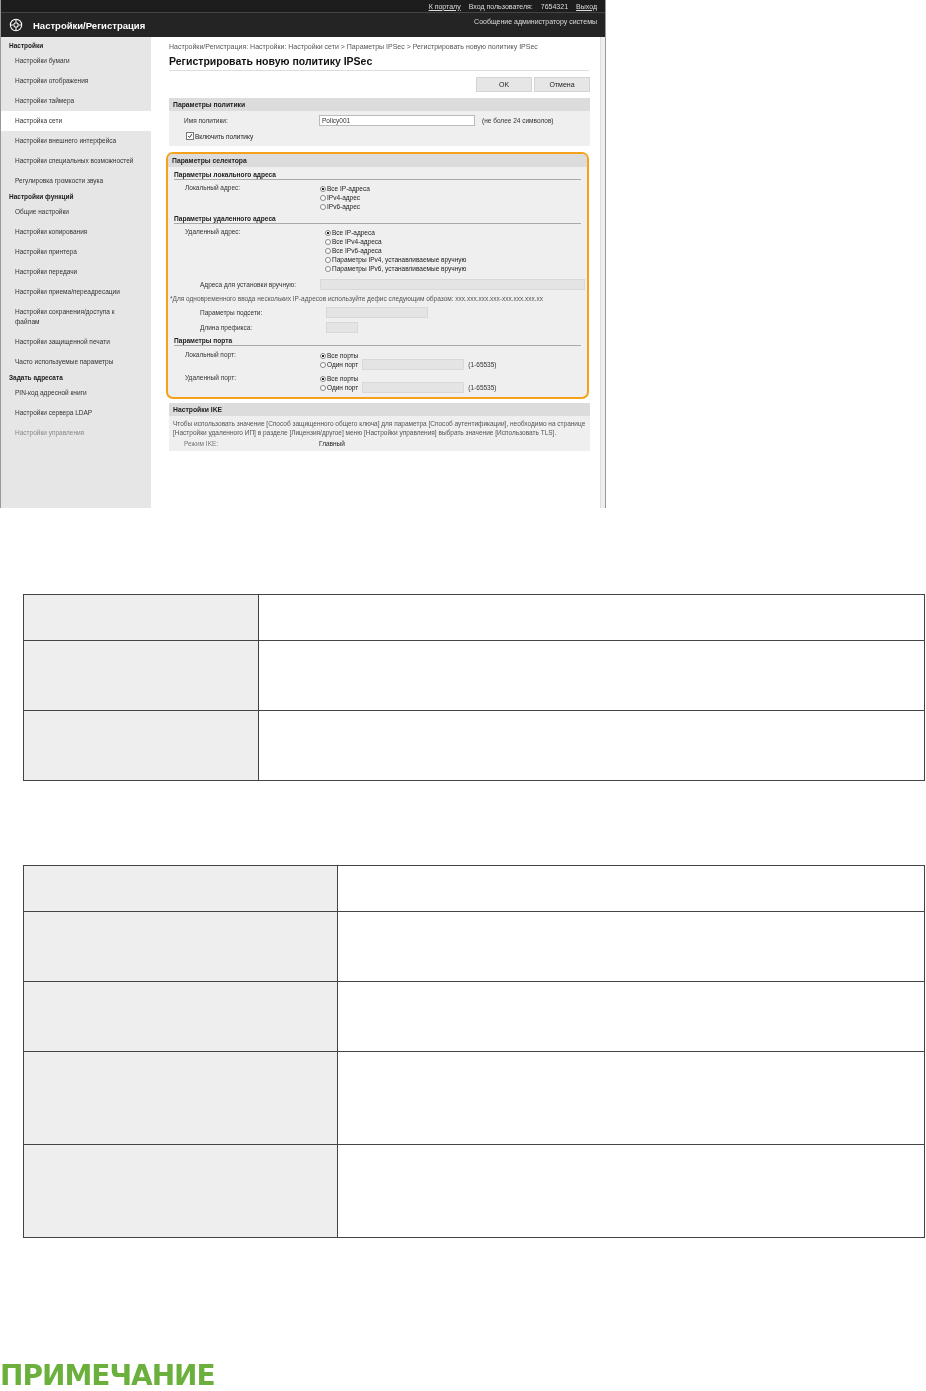 The width and height of the screenshot is (926, 1391). Describe the element at coordinates (190, 136) in the screenshot. I see `checkbox` at that location.